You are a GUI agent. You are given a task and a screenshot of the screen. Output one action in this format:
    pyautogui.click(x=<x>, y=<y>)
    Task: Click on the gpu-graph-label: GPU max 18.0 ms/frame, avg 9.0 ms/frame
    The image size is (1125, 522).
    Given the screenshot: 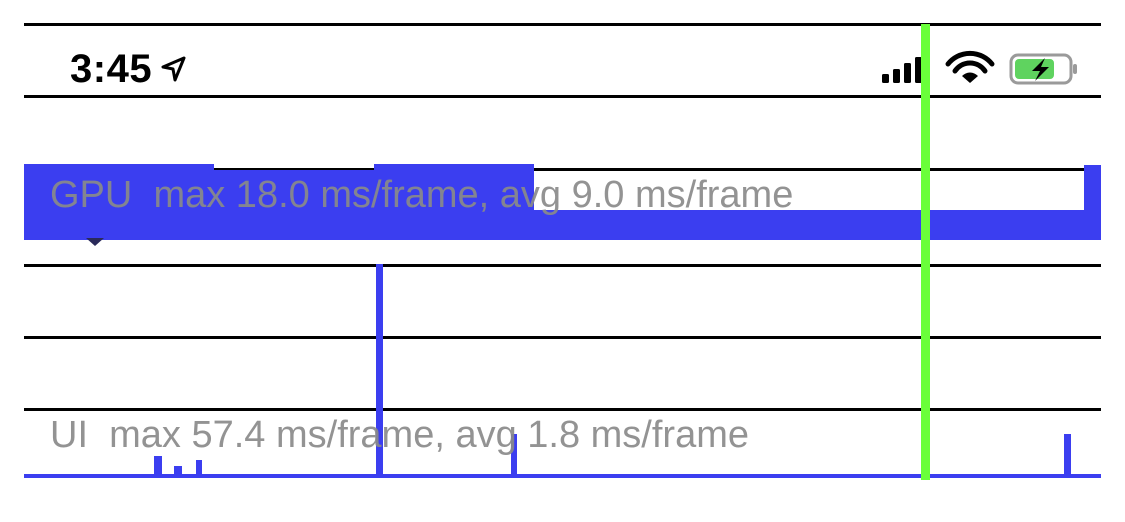 What is the action you would take?
    pyautogui.click(x=422, y=195)
    